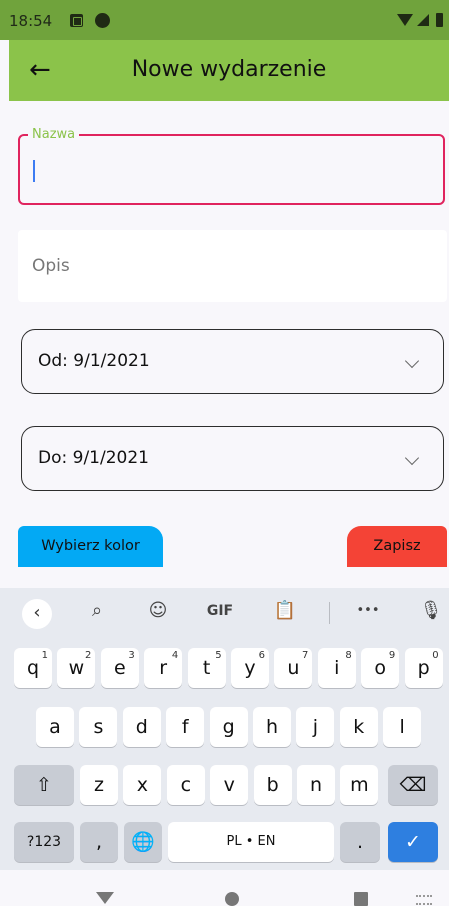 The height and width of the screenshot is (906, 449). I want to click on key-k-label: k, so click(359, 727).